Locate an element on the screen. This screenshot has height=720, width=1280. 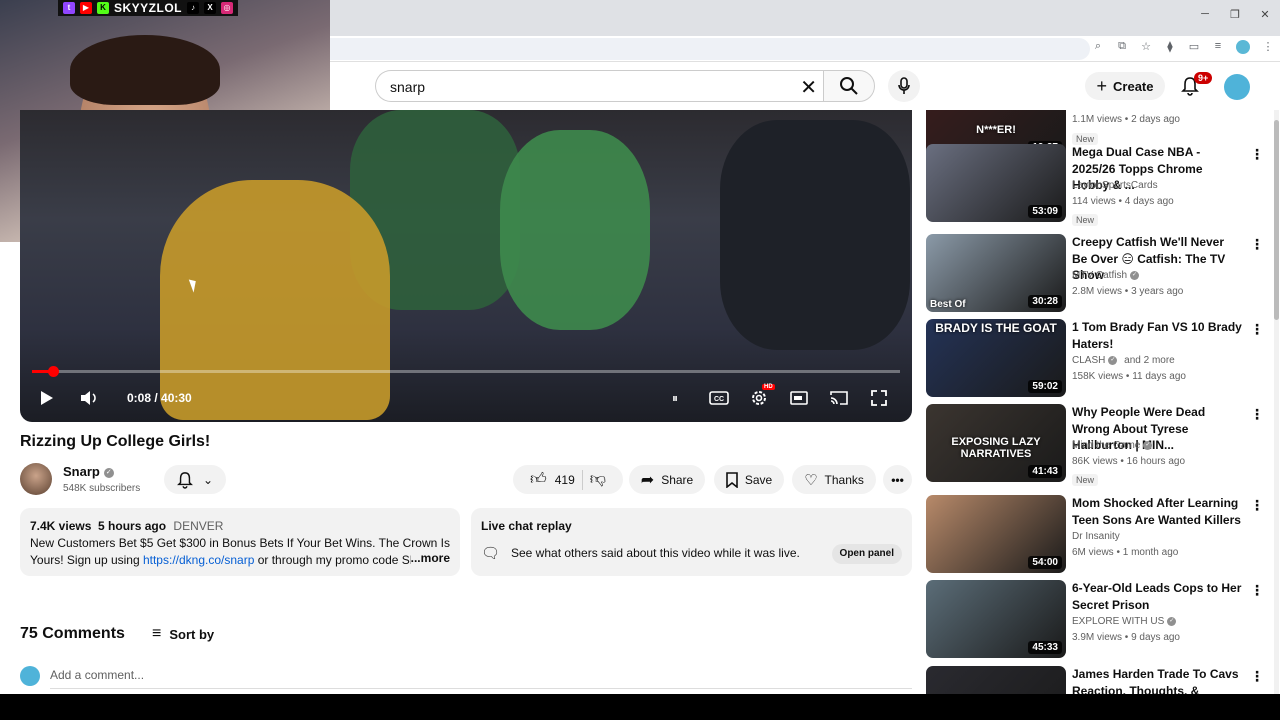
autoplay-toggle: ⏸ is located at coordinates (675, 398).